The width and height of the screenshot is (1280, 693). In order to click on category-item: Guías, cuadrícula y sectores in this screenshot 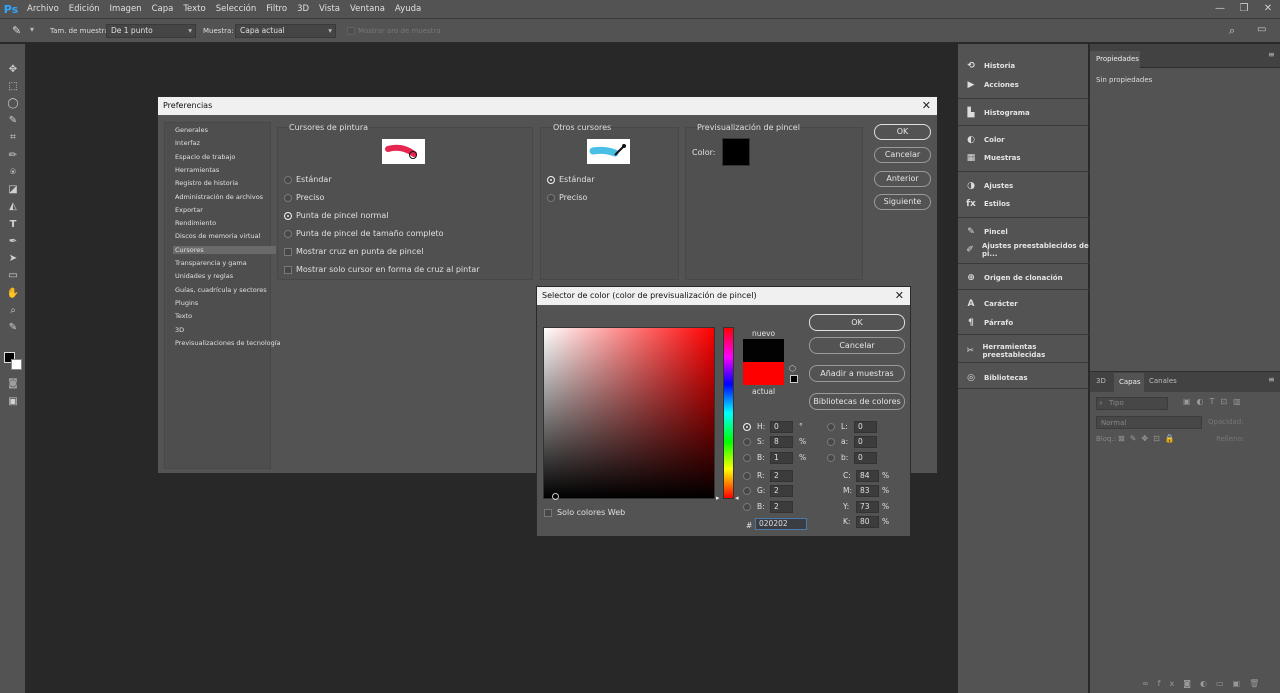, I will do `click(221, 290)`.